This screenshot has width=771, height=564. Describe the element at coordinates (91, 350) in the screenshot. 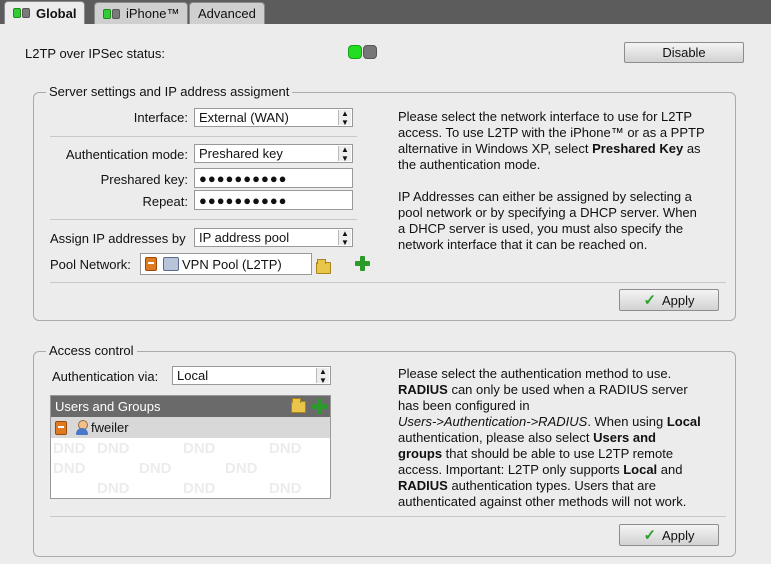

I see `access-control-legend: Access control` at that location.